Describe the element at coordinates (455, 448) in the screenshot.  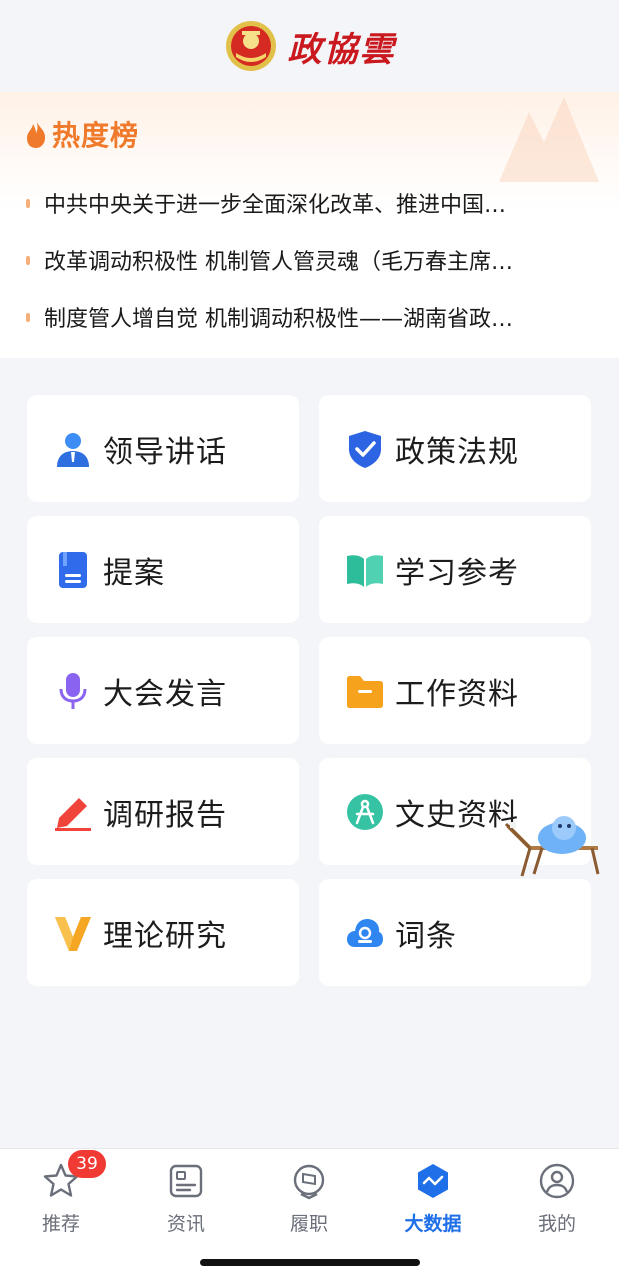
I see `menu-policy-regulations: 政策法规` at that location.